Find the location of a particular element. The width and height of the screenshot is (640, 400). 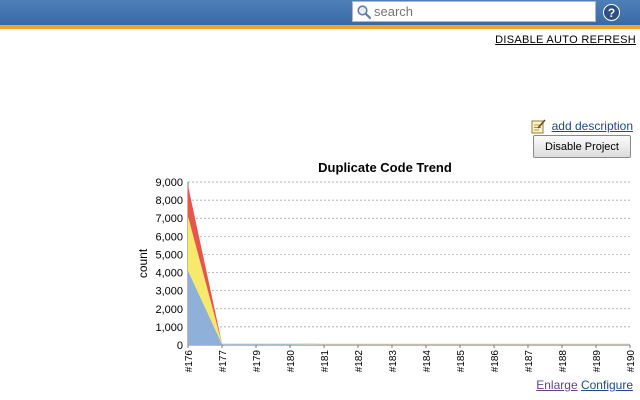

x-tick-label: #185 is located at coordinates (461, 361).